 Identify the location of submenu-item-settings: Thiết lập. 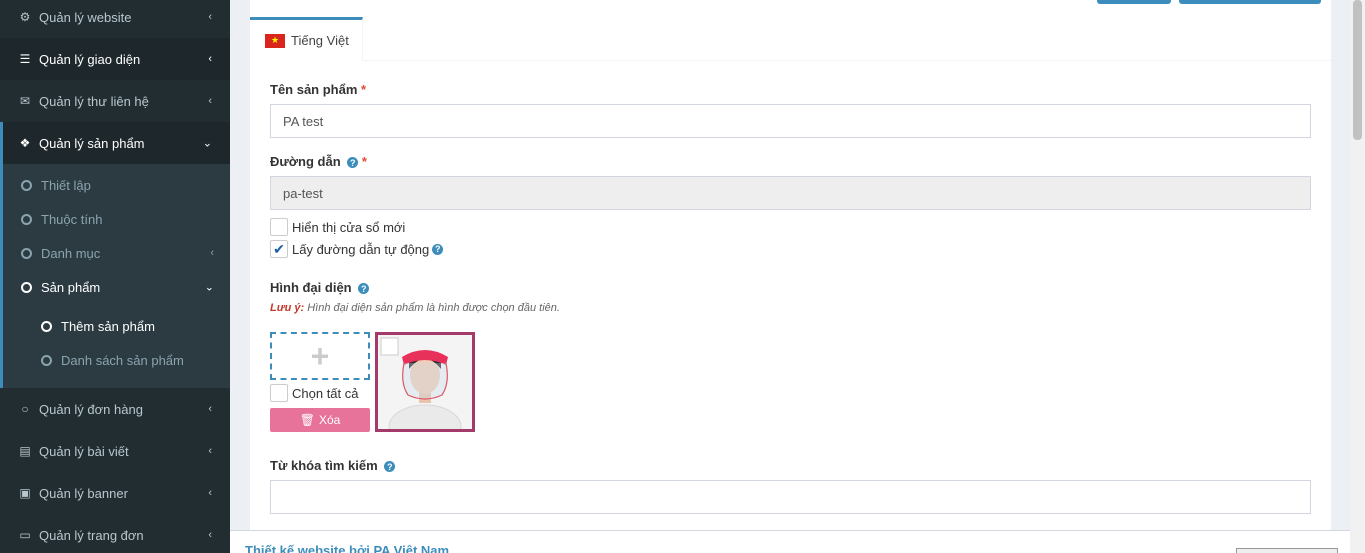
(116, 185).